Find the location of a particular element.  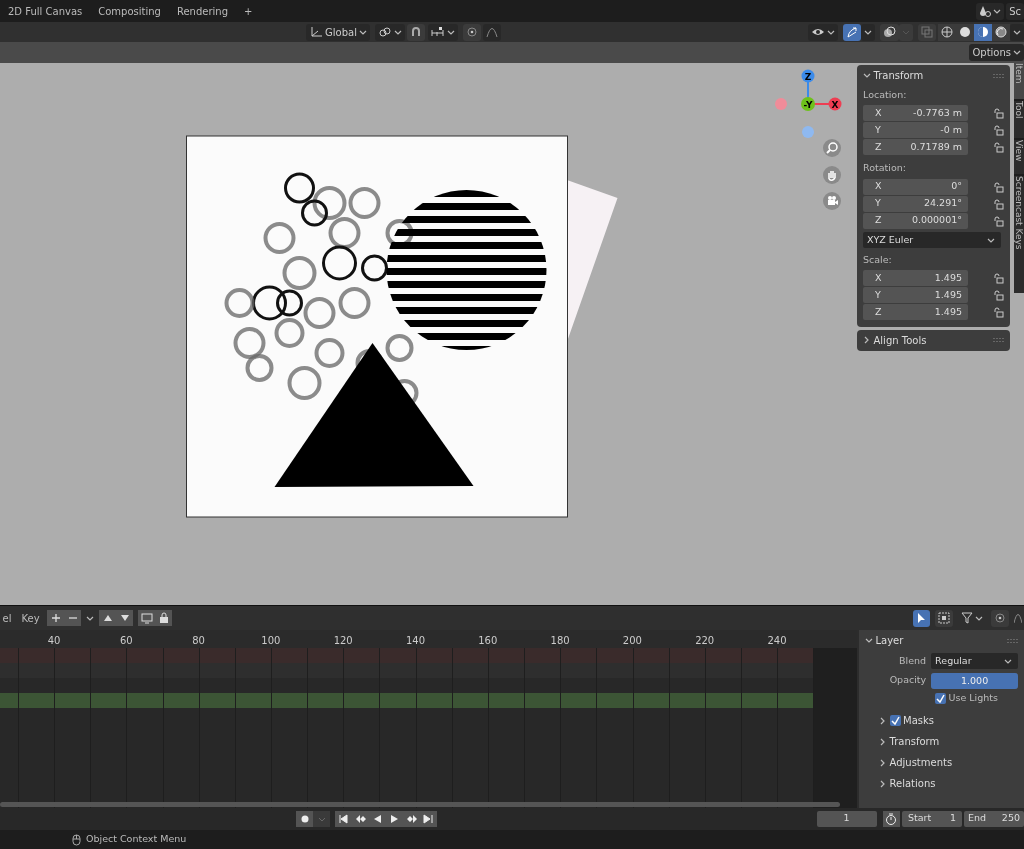

target-icon is located at coordinates (999, 618).